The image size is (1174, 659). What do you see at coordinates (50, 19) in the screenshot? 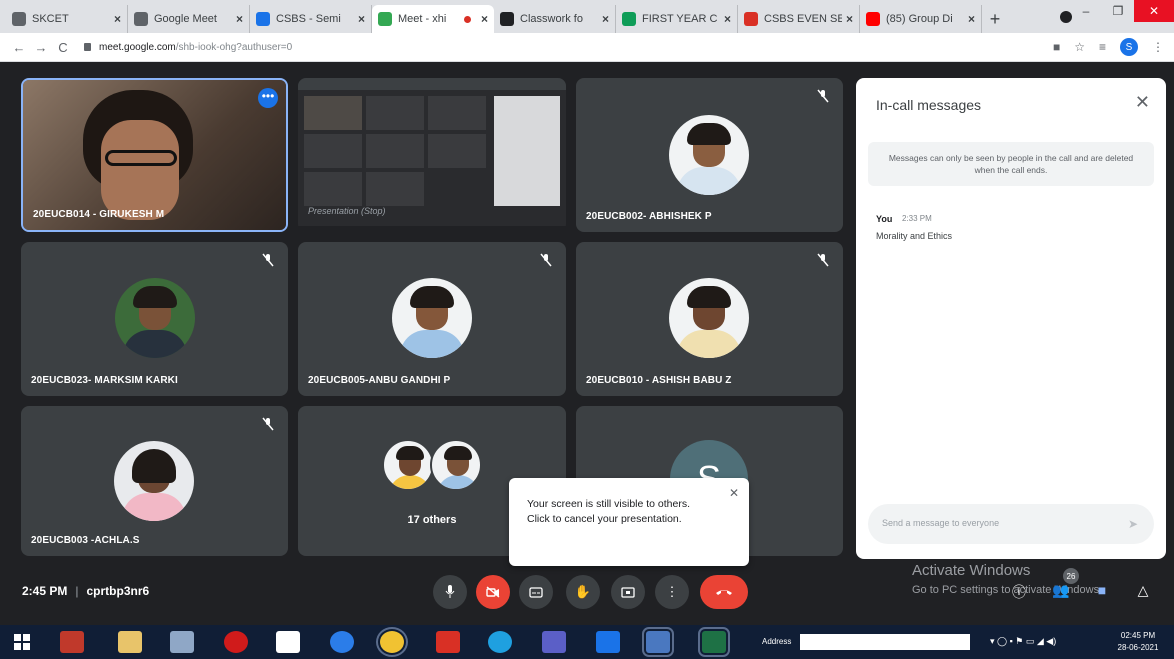
I see `tab-title: SKCET` at bounding box center [50, 19].